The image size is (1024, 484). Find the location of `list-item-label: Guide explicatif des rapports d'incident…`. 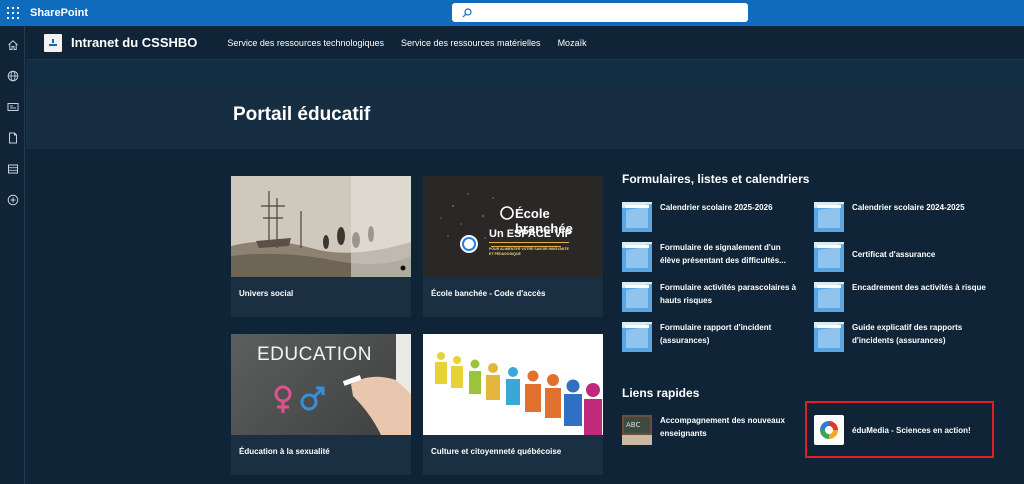

list-item-label: Guide explicatif des rapports d'incident… is located at coordinates (907, 334).